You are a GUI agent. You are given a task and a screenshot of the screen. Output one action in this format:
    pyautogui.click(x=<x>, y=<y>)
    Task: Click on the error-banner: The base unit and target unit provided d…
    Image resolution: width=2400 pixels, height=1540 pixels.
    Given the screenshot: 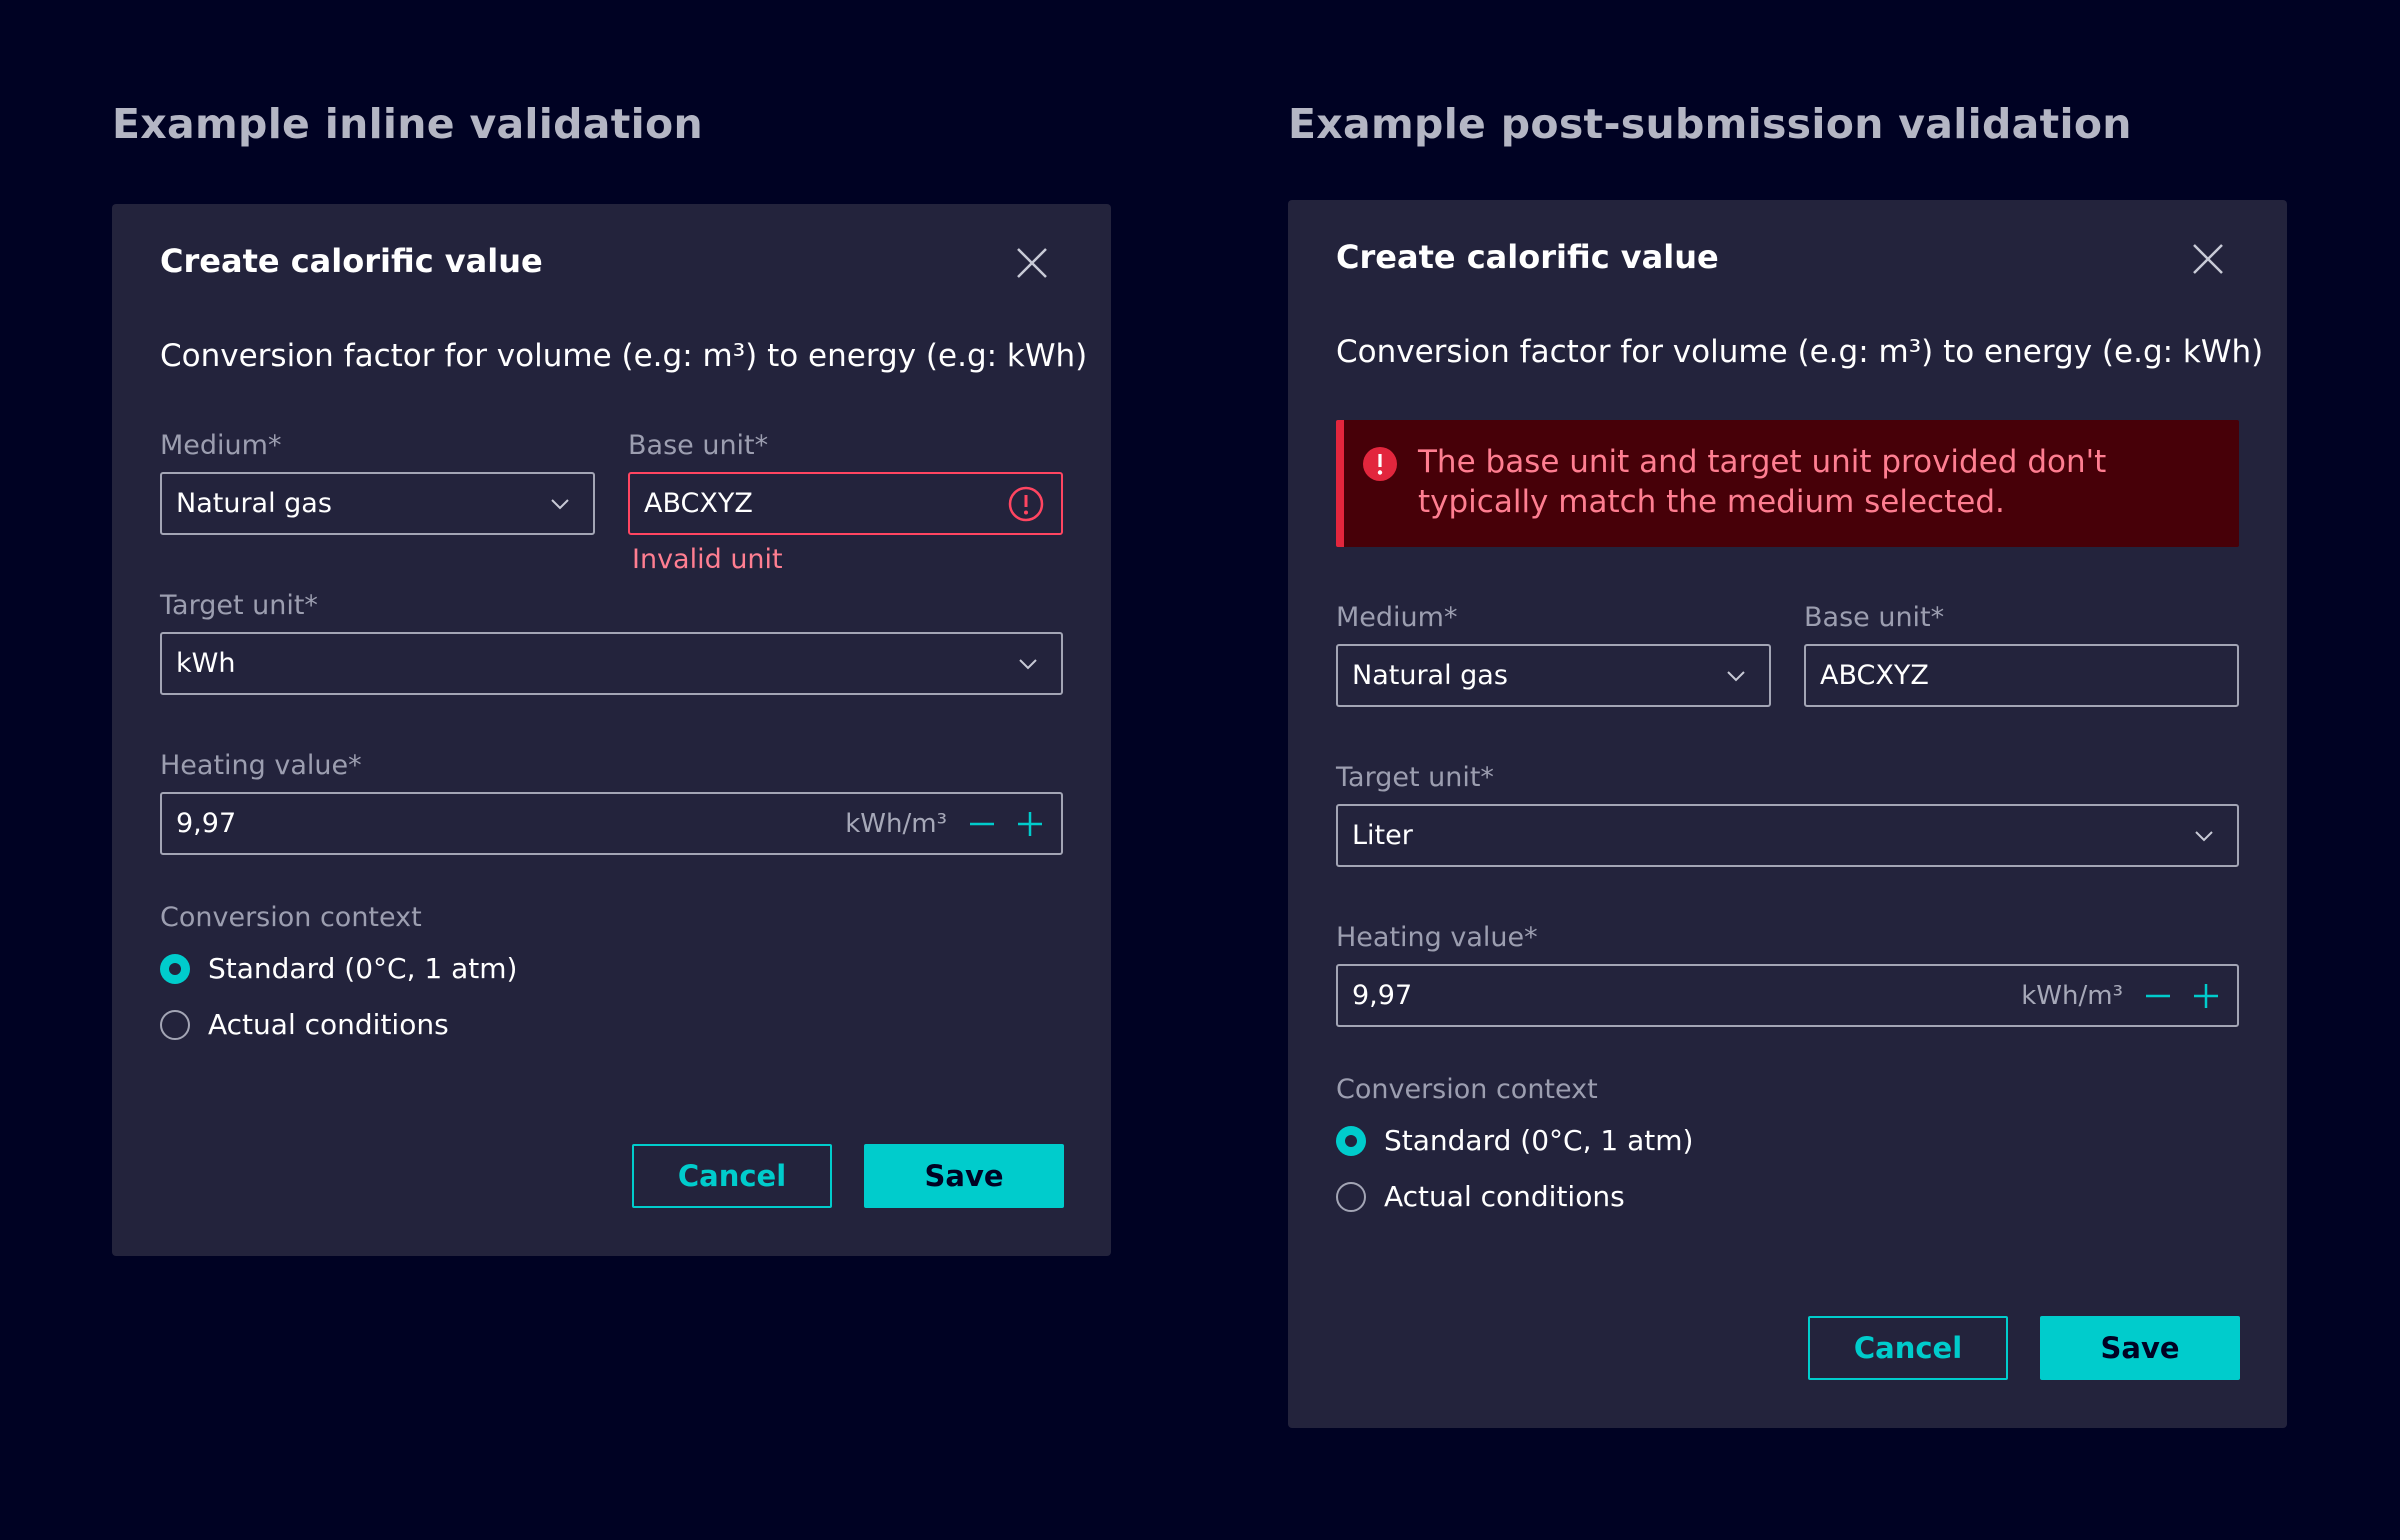 What is the action you would take?
    pyautogui.click(x=1787, y=483)
    